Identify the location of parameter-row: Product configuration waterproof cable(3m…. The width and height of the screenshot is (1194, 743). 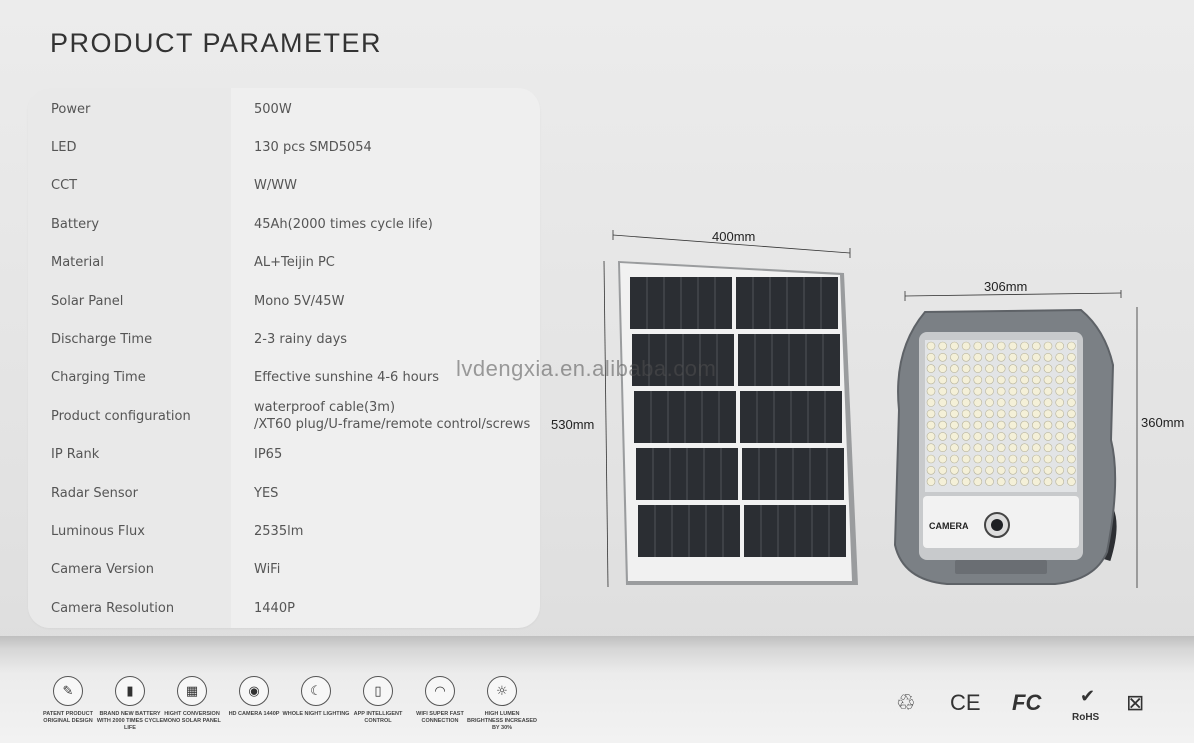
(284, 416).